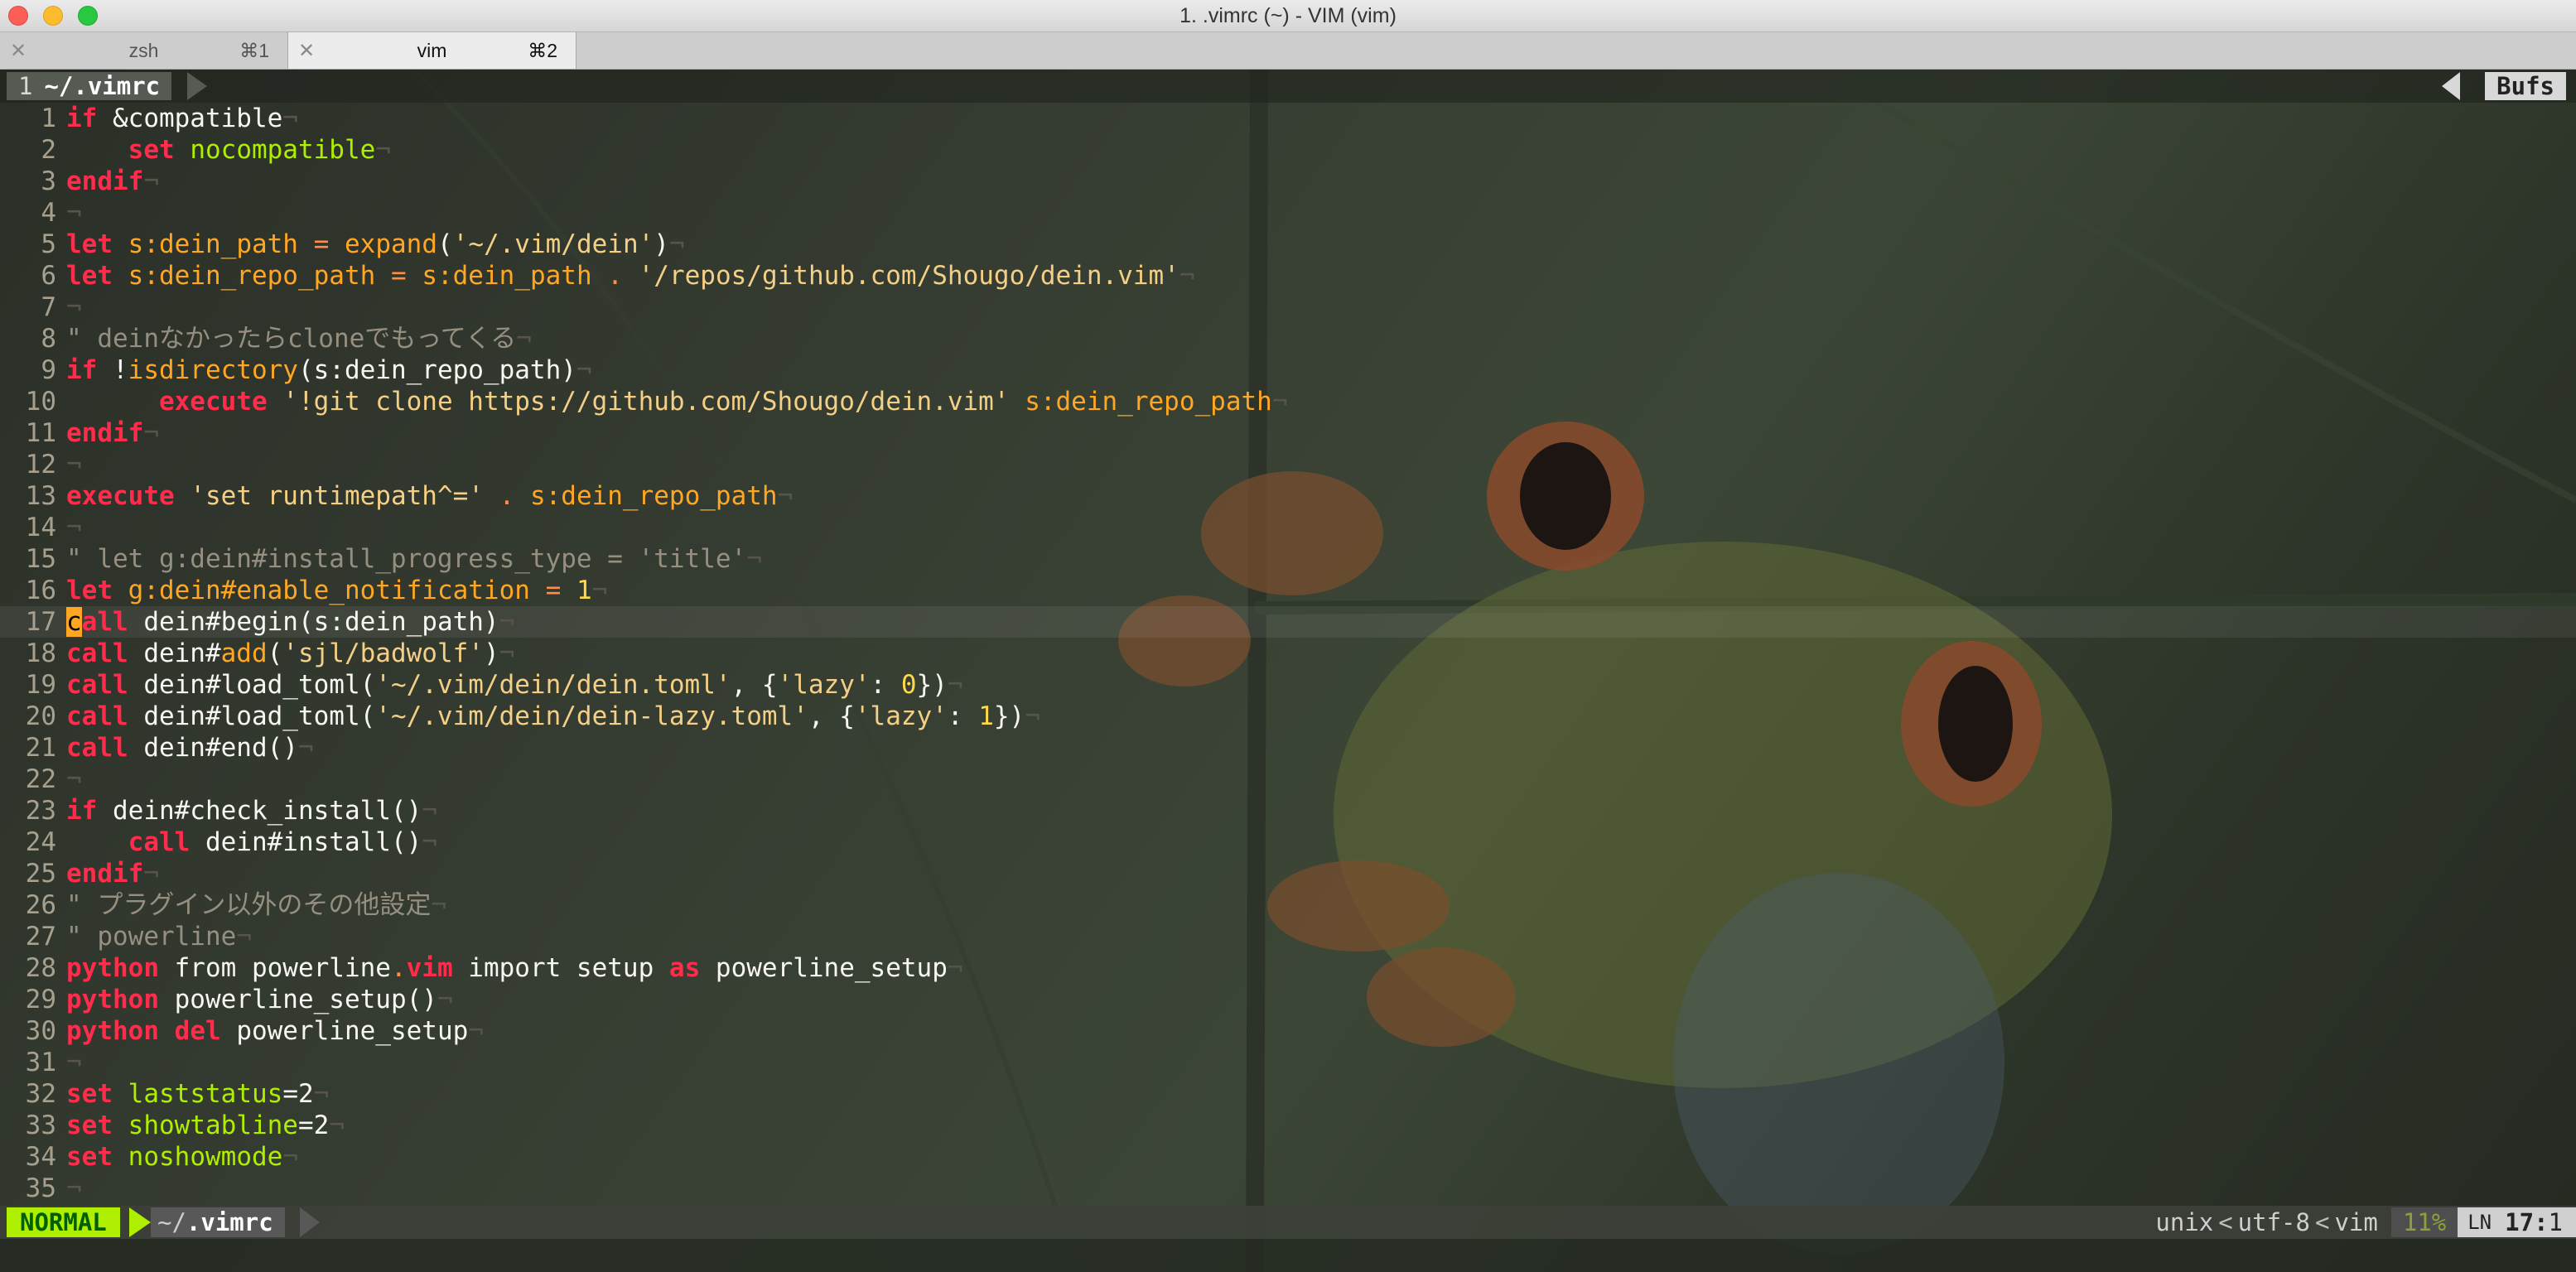  Describe the element at coordinates (40, 716) in the screenshot. I see `line-number: 20` at that location.